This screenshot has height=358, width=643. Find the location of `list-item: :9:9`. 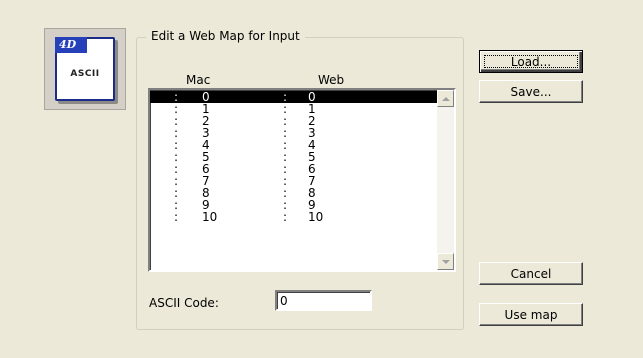

list-item: :9:9 is located at coordinates (293, 205).